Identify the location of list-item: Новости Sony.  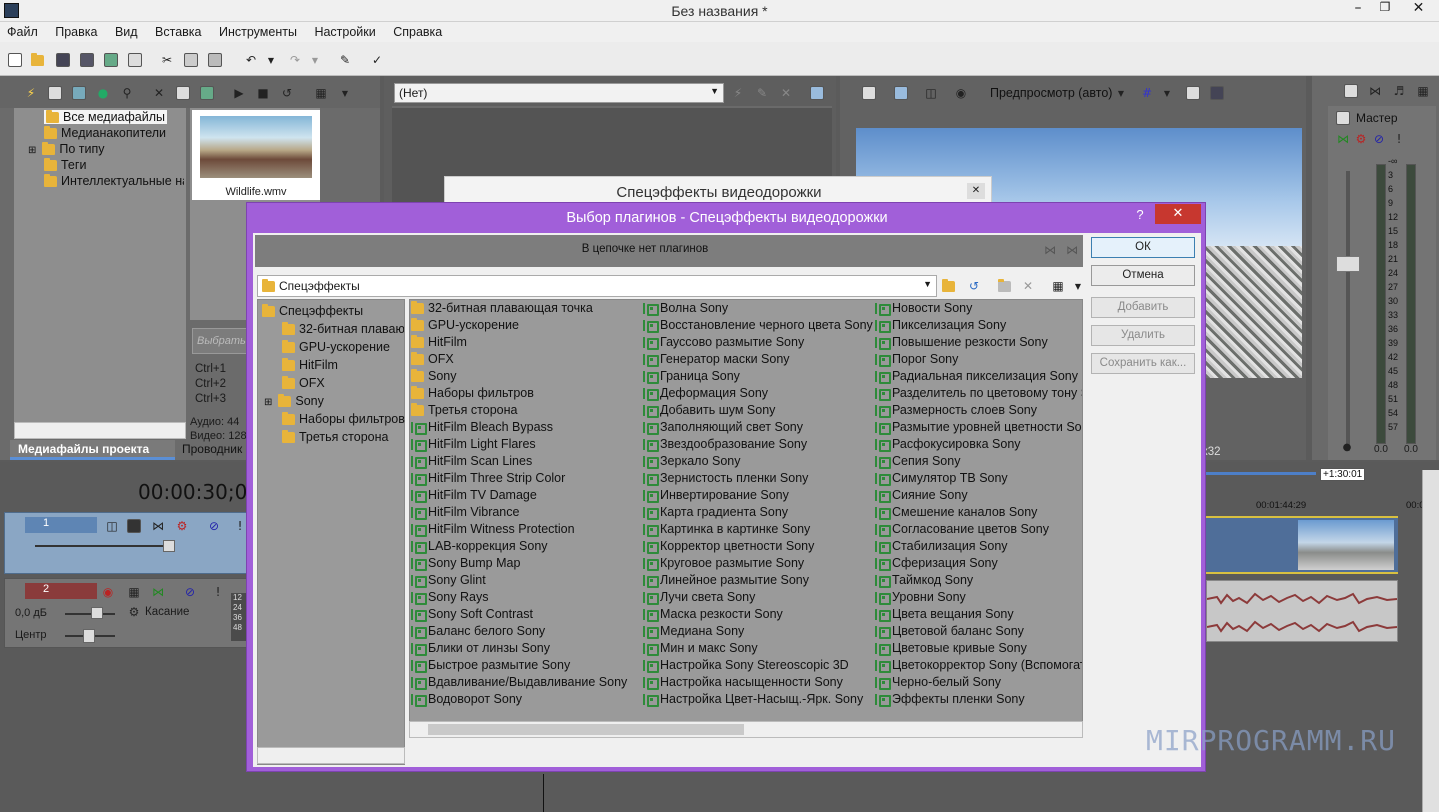
(978, 308).